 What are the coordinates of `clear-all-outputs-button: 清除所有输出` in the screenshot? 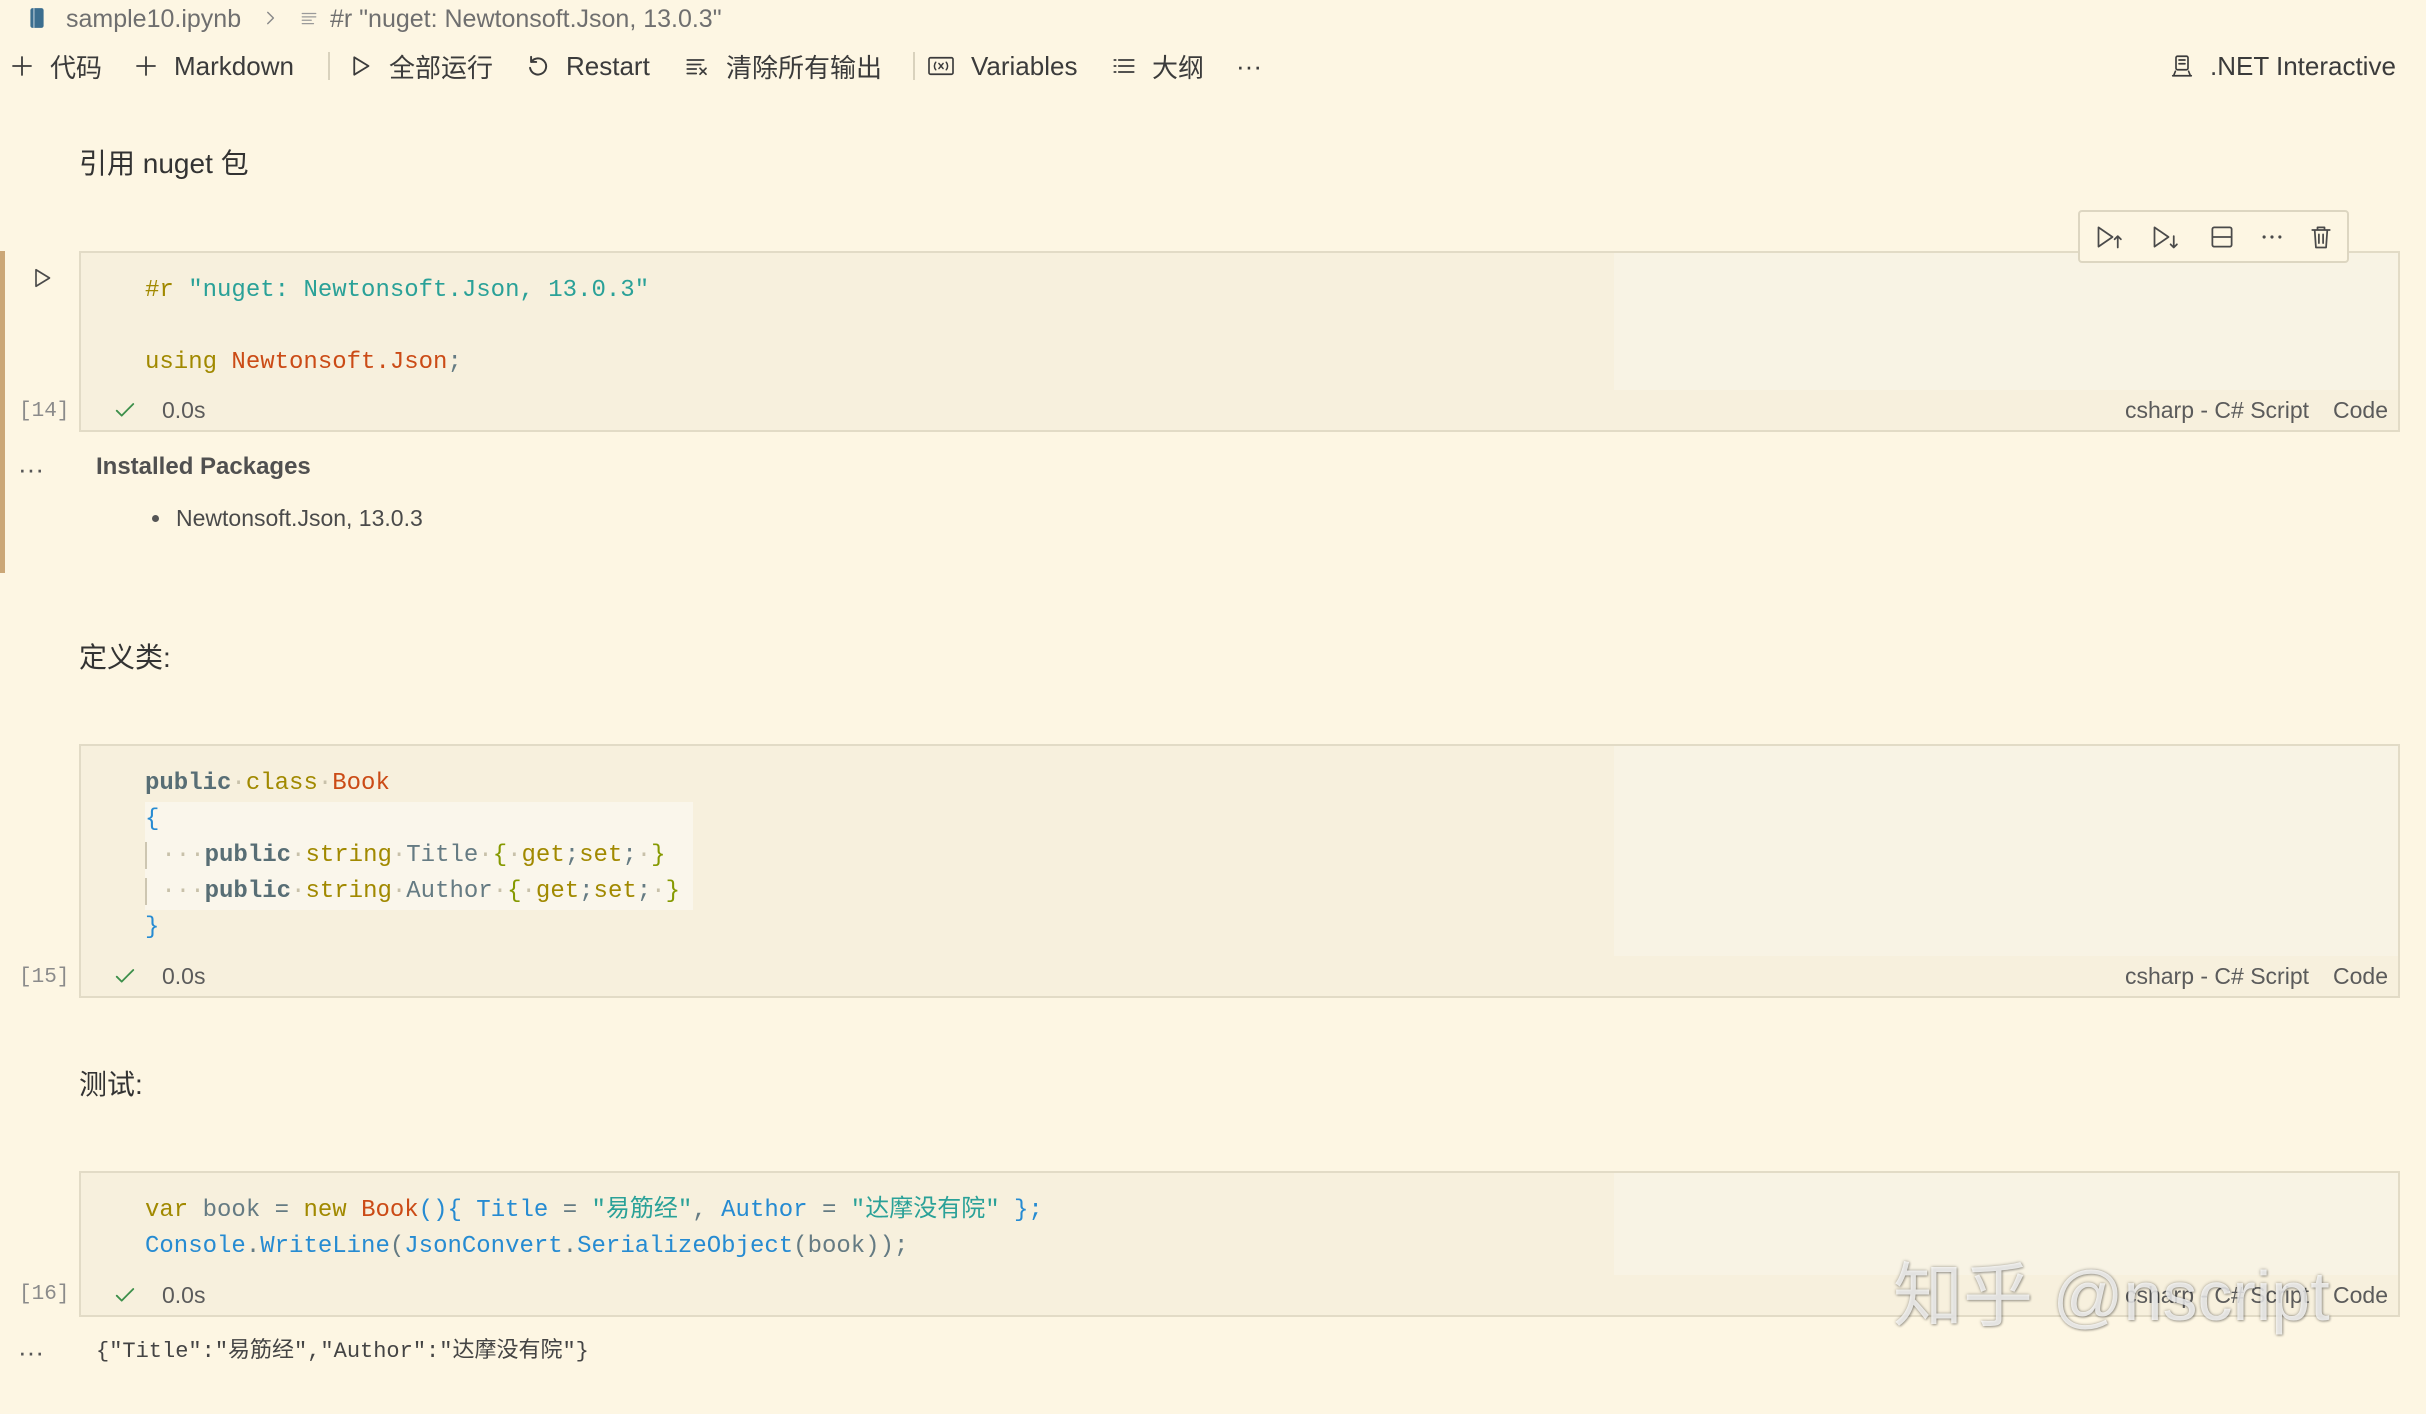 It's located at (783, 66).